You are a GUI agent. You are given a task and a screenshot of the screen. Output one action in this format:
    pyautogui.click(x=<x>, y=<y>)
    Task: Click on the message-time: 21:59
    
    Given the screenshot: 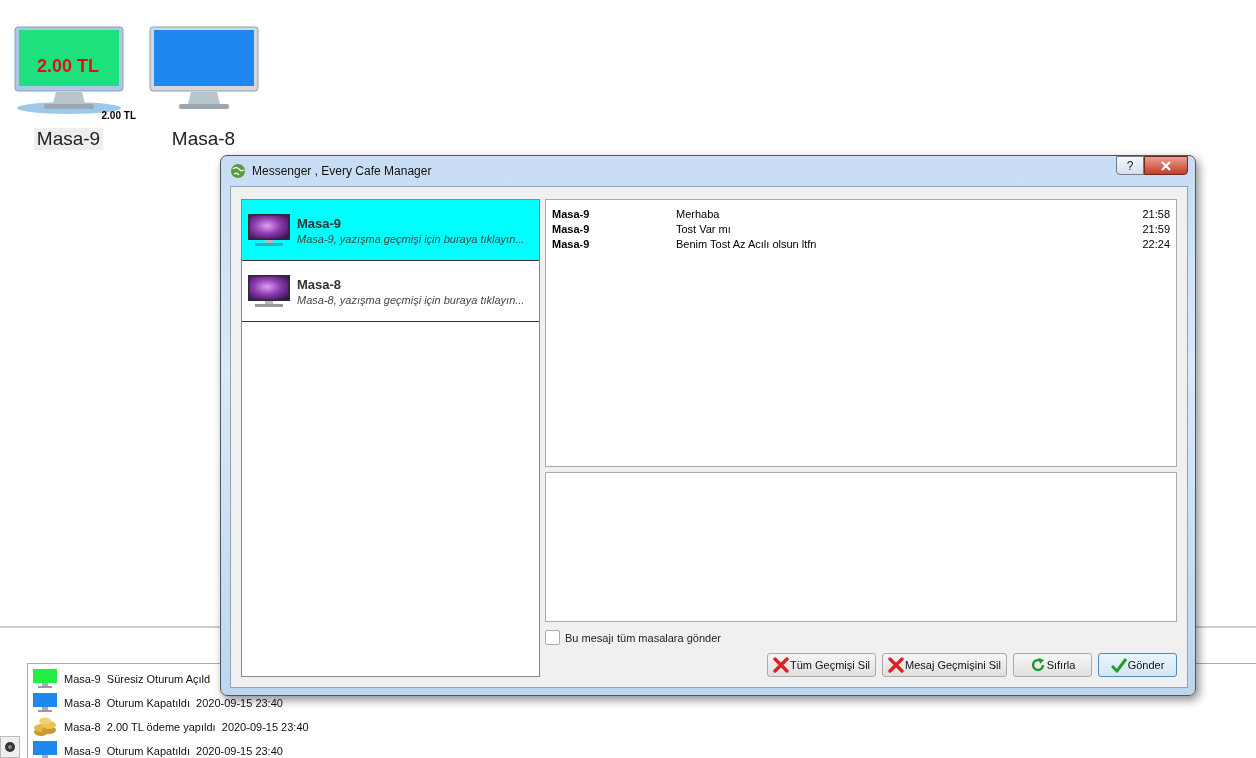 What is the action you would take?
    pyautogui.click(x=1155, y=228)
    